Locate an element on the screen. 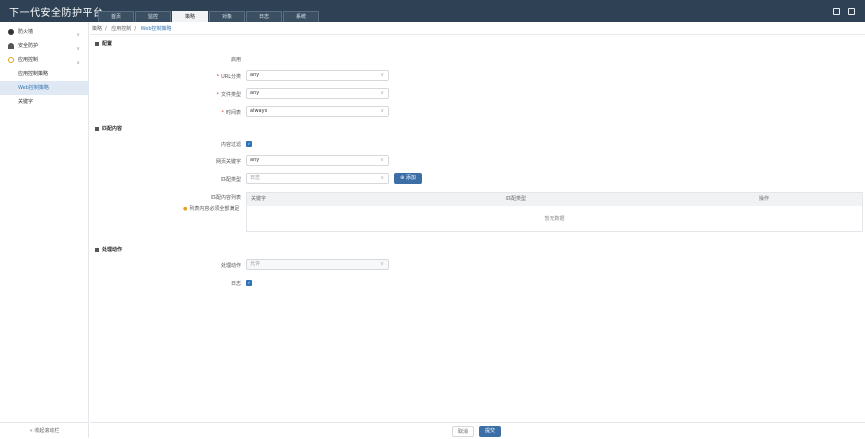 The height and width of the screenshot is (439, 865). app-title: 下一代安全防护平台 is located at coordinates (56, 13).